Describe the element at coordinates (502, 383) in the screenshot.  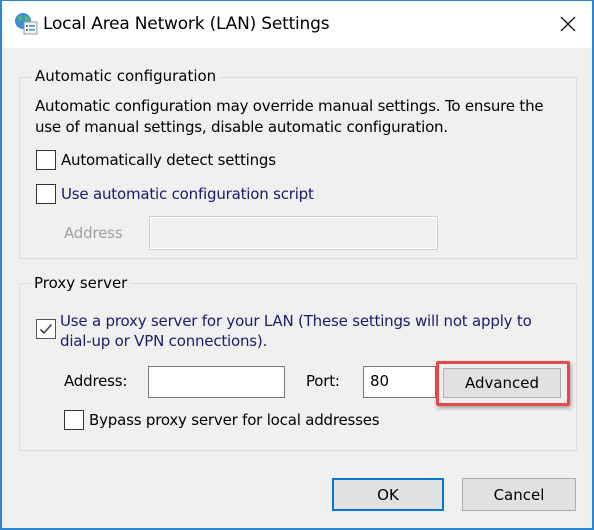
I see `advanced-button: Advanced` at that location.